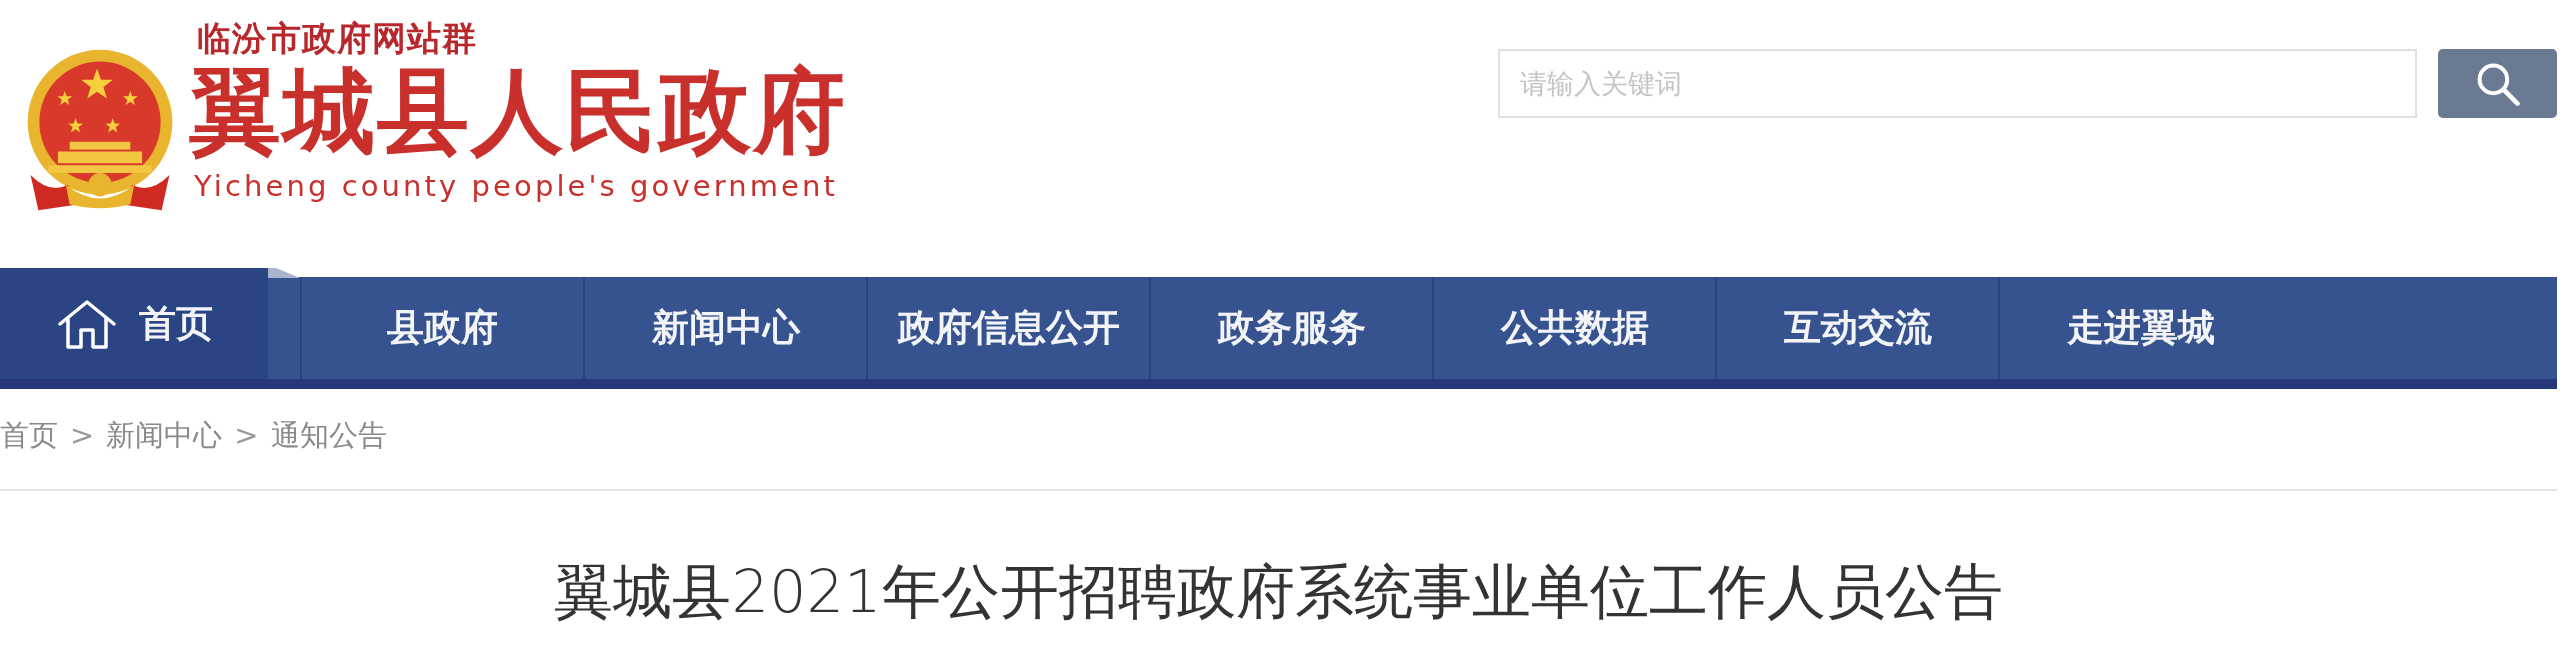  Describe the element at coordinates (1957, 83) in the screenshot. I see `search-field: 请输入关键词` at that location.